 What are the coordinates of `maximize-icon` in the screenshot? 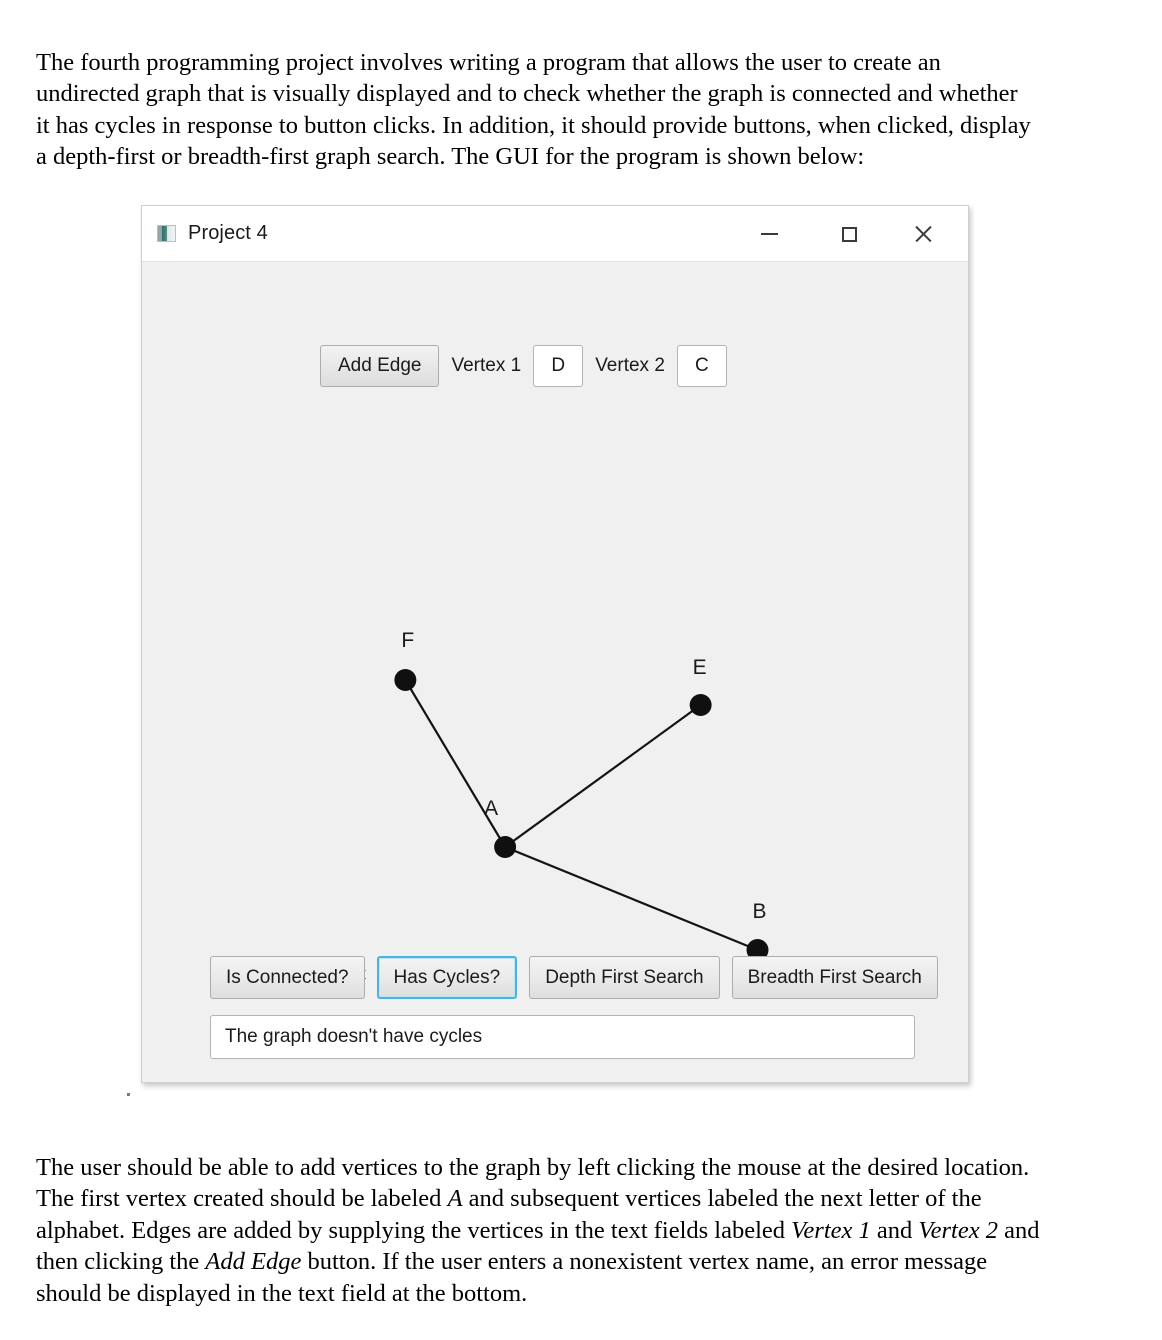 It's located at (849, 234).